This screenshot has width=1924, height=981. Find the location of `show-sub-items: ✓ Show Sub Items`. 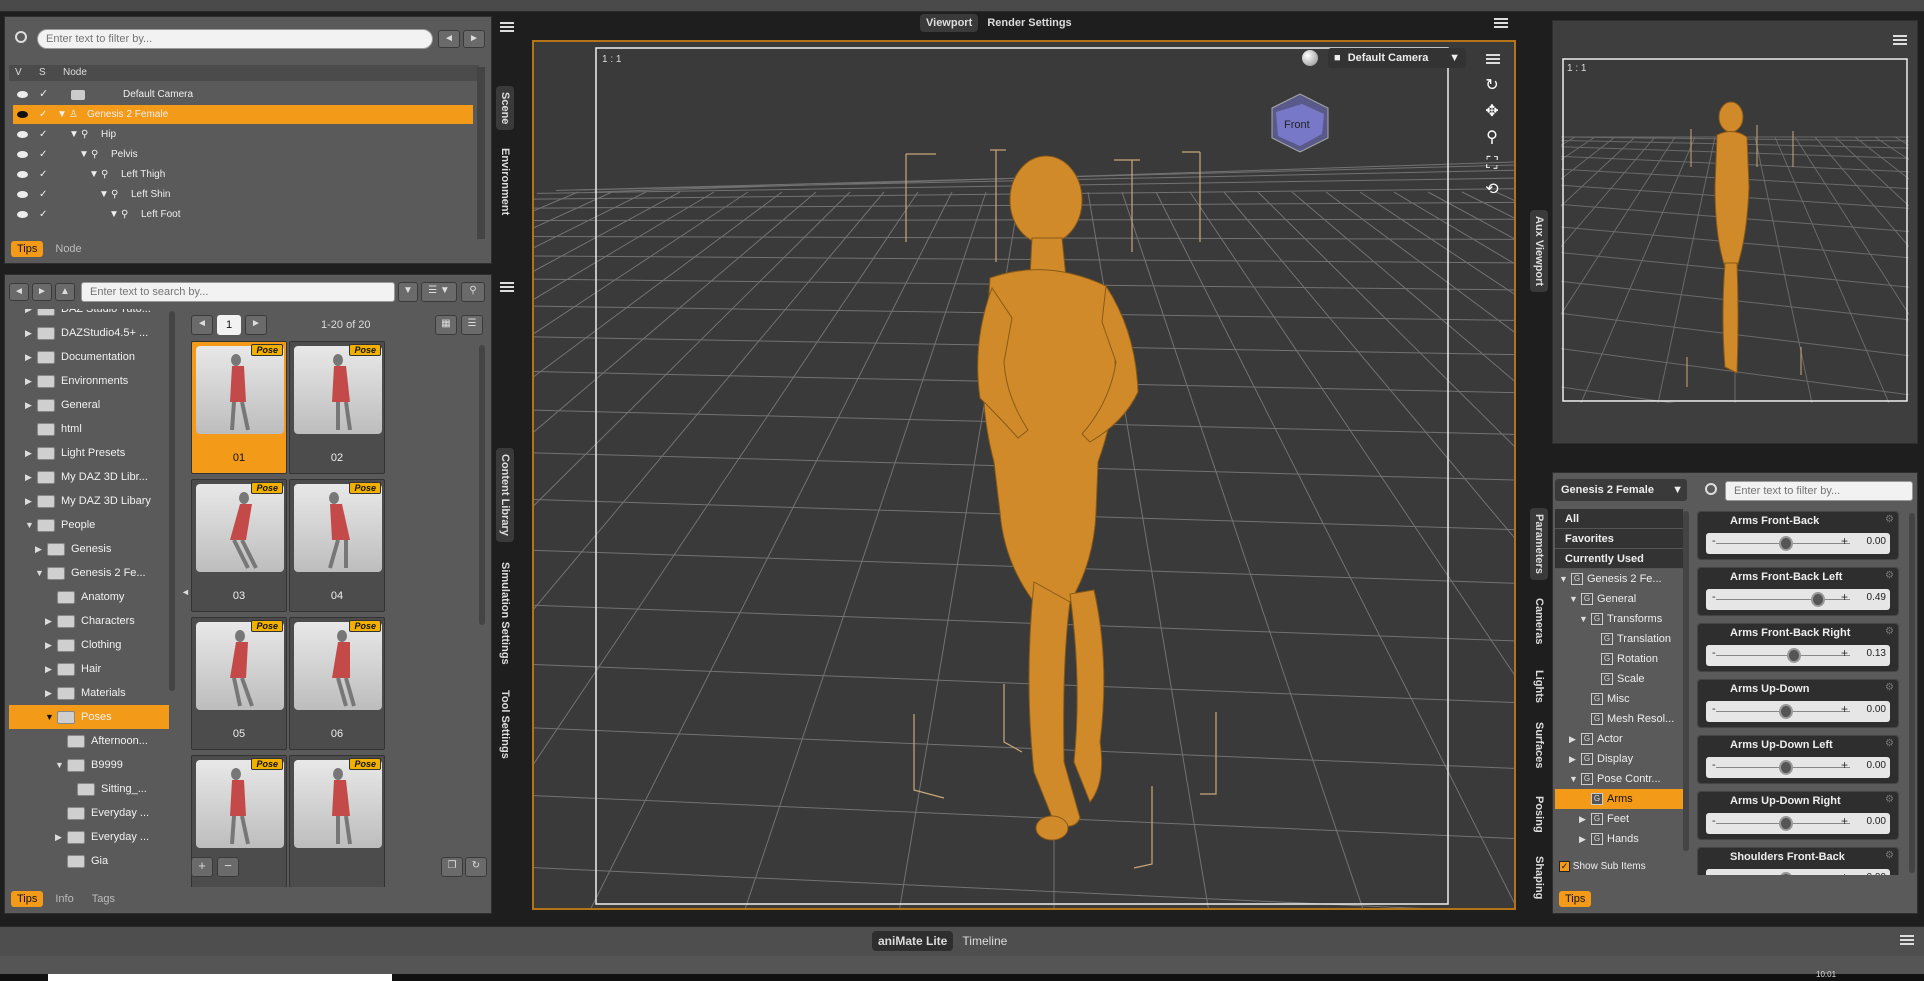

show-sub-items: ✓ Show Sub Items is located at coordinates (1602, 866).